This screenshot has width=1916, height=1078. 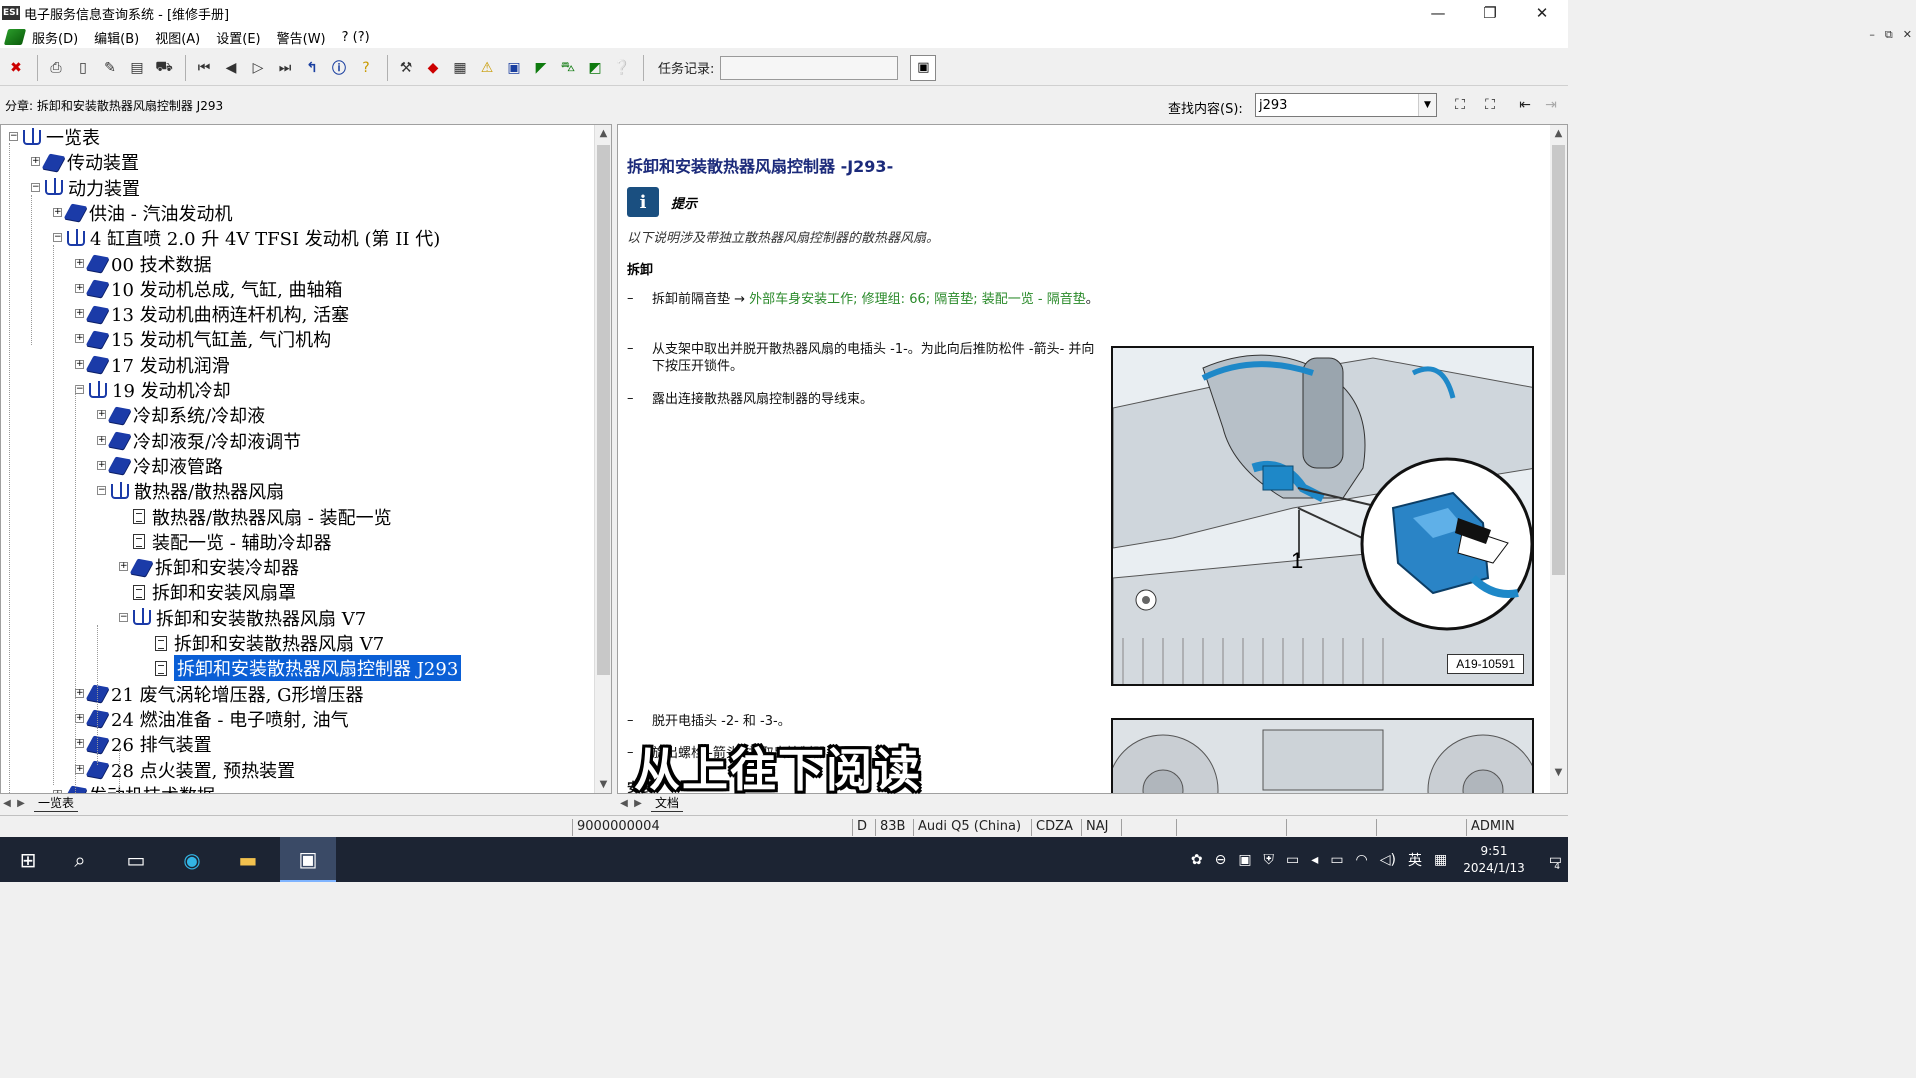 I want to click on info-icon: ⓘ, so click(x=339, y=68).